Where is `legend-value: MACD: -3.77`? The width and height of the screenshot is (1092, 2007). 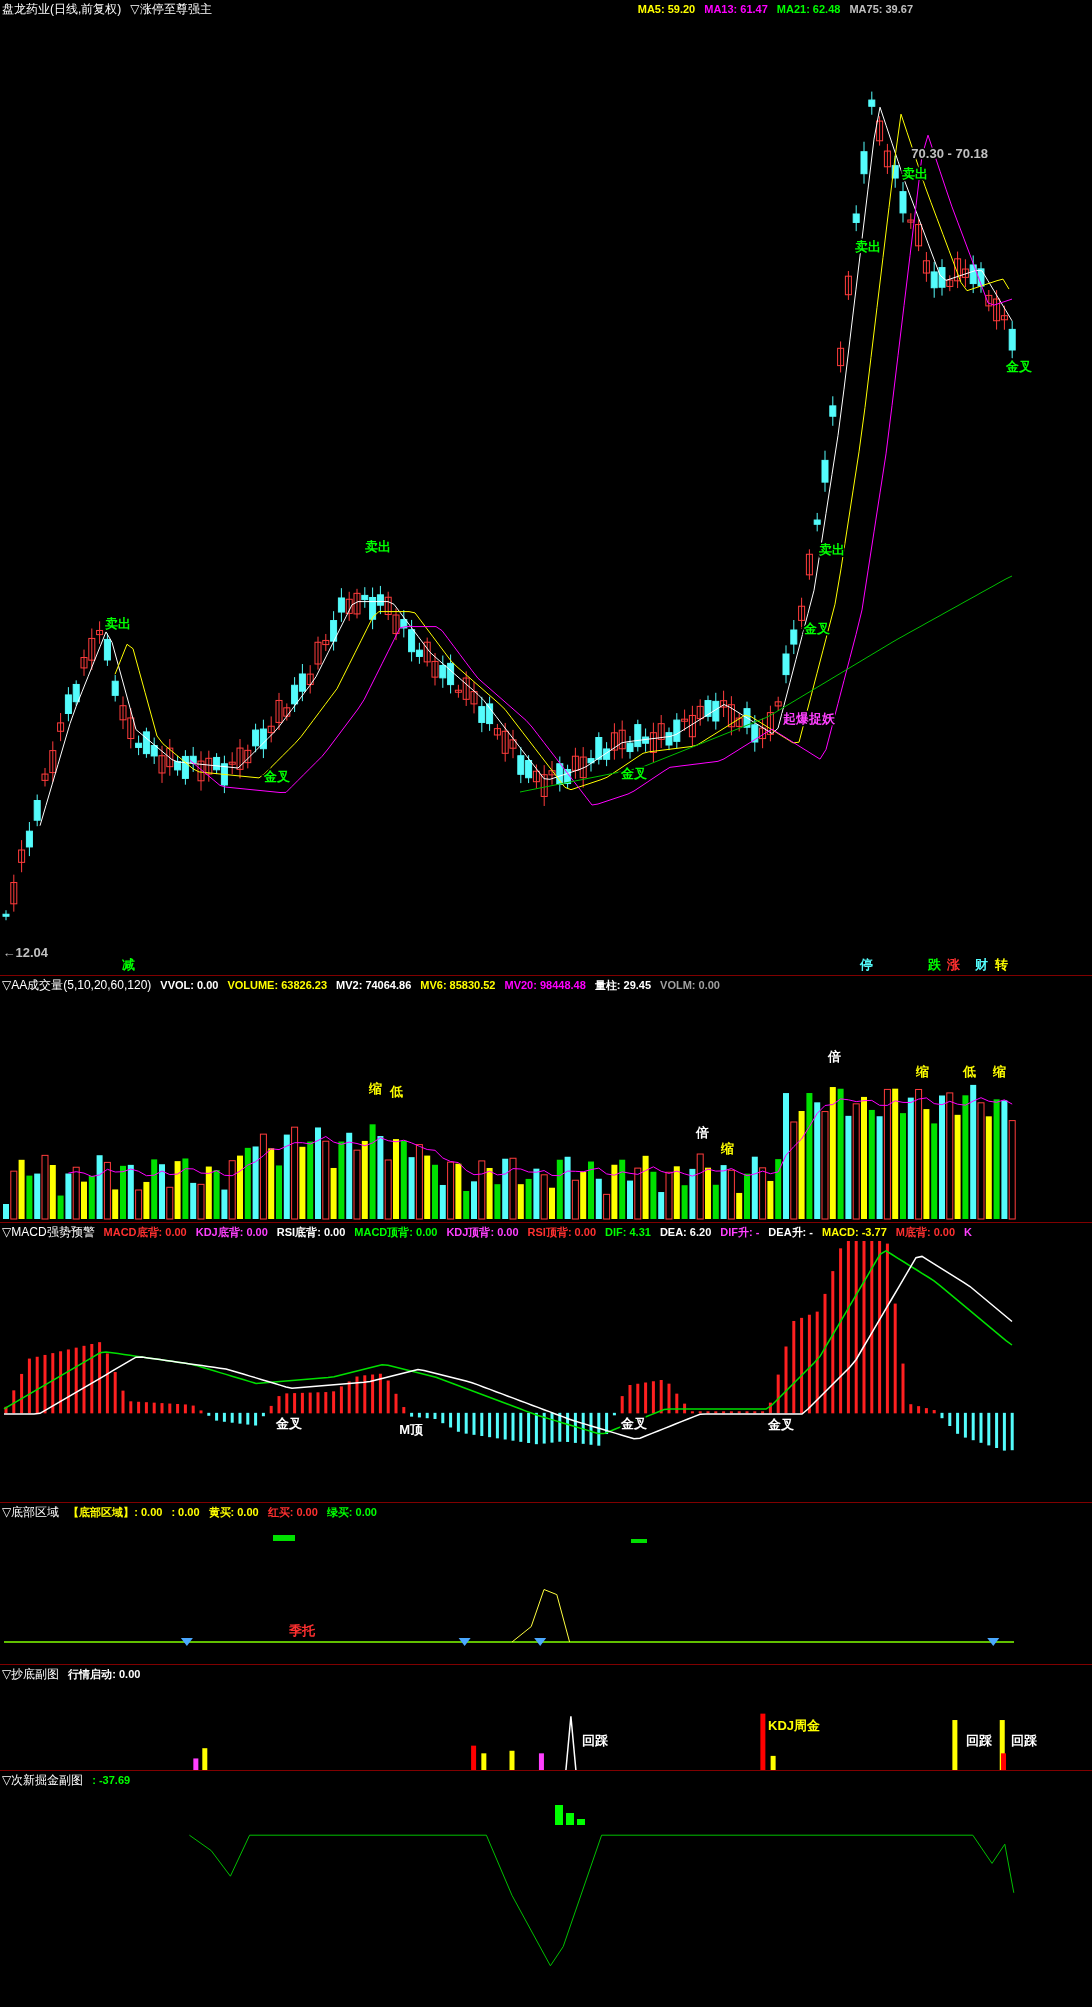
legend-value: MACD: -3.77 is located at coordinates (854, 1232).